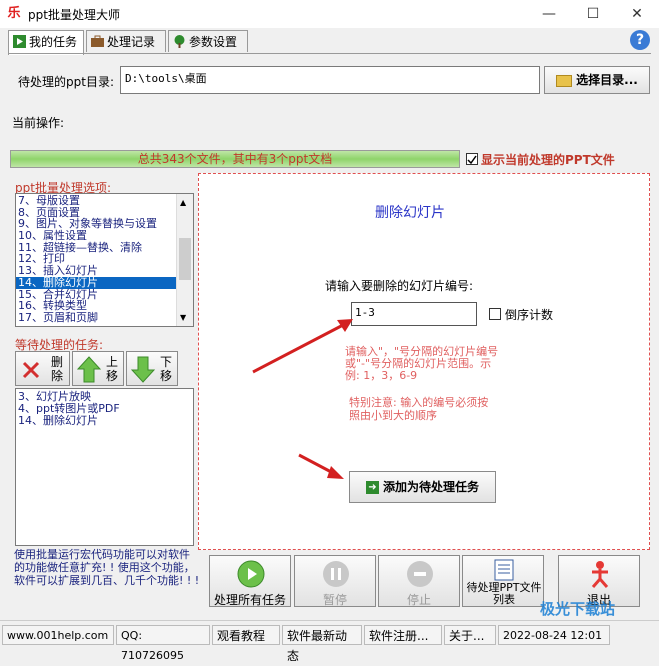  What do you see at coordinates (131, 42) in the screenshot?
I see `tab-records-label: 处理记录` at bounding box center [131, 42].